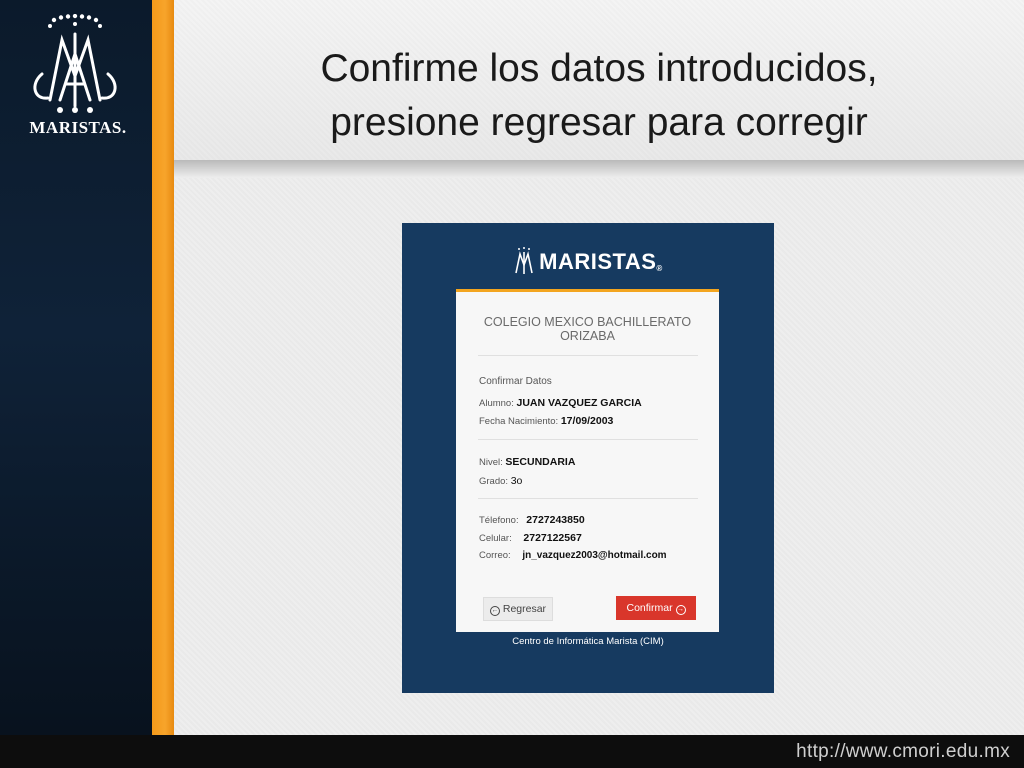 This screenshot has width=1024, height=768. I want to click on alumno-label: Alumno:, so click(496, 403).